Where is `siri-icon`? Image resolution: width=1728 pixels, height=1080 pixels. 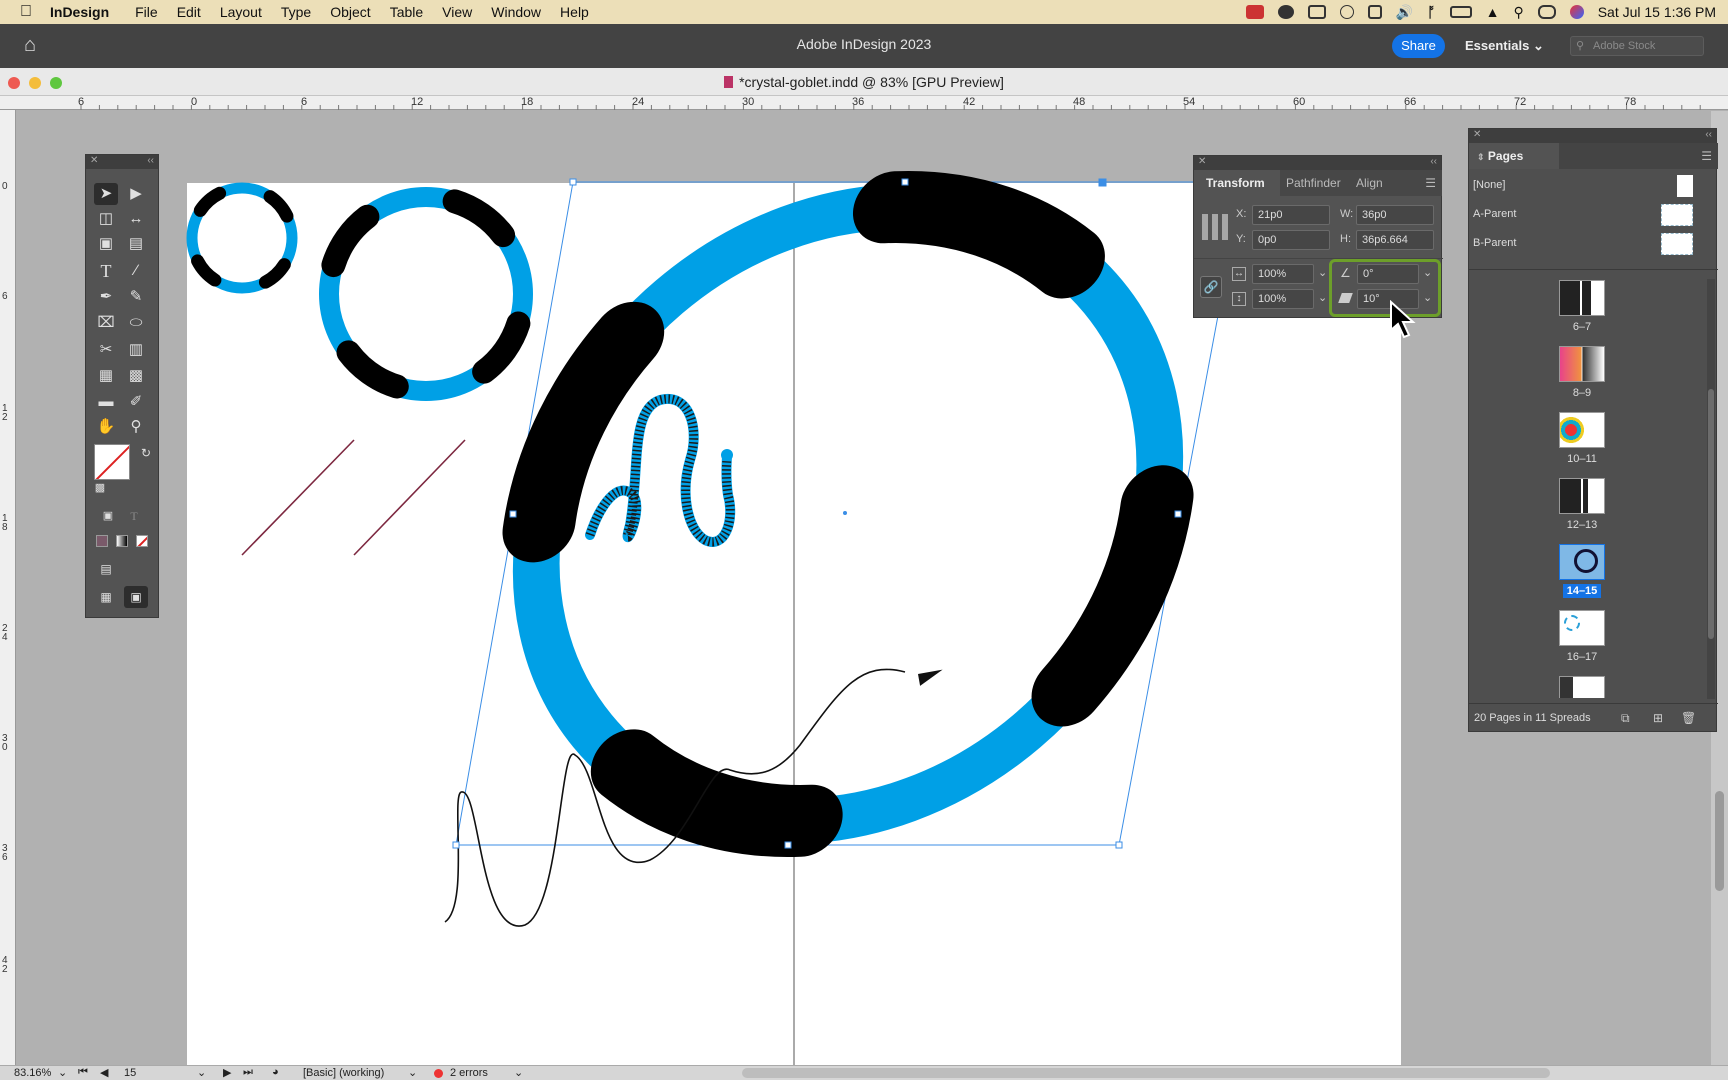 siri-icon is located at coordinates (1576, 12).